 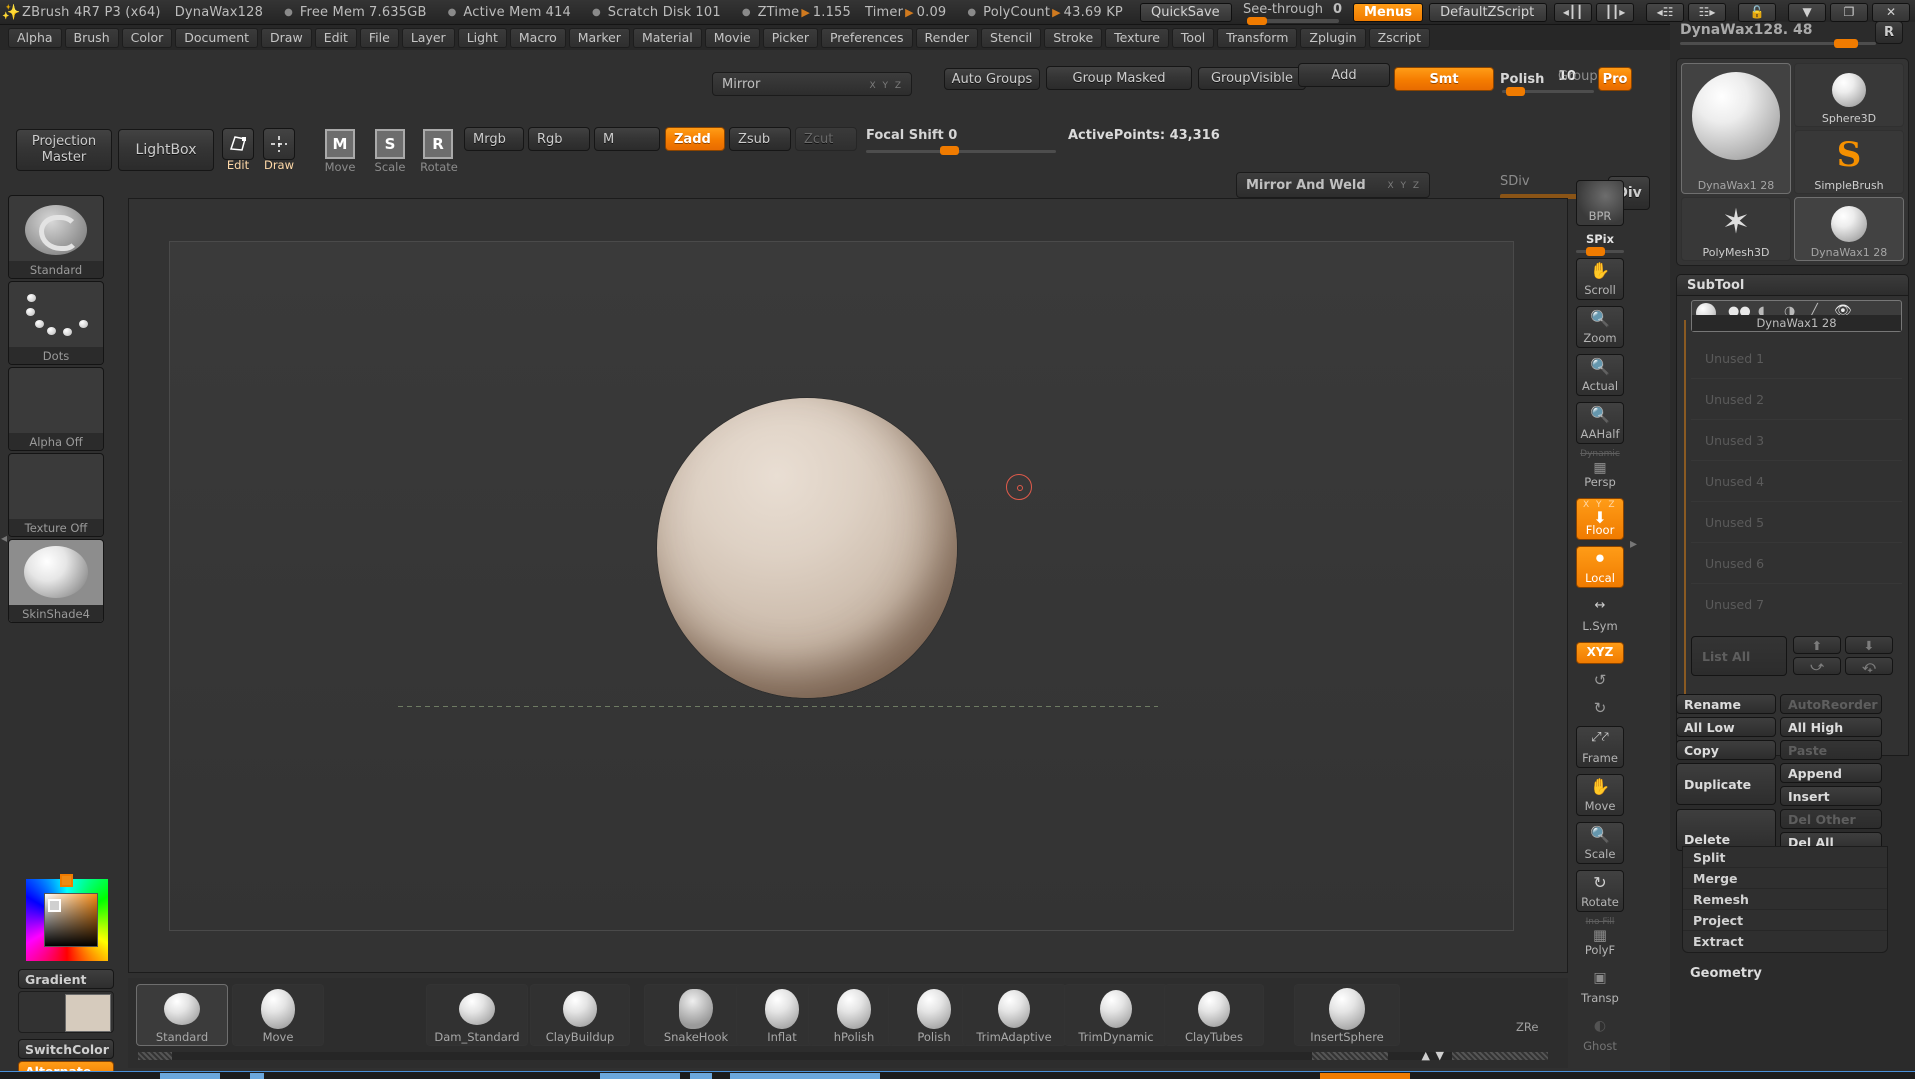 What do you see at coordinates (1256, 20) in the screenshot?
I see `see-through-knob` at bounding box center [1256, 20].